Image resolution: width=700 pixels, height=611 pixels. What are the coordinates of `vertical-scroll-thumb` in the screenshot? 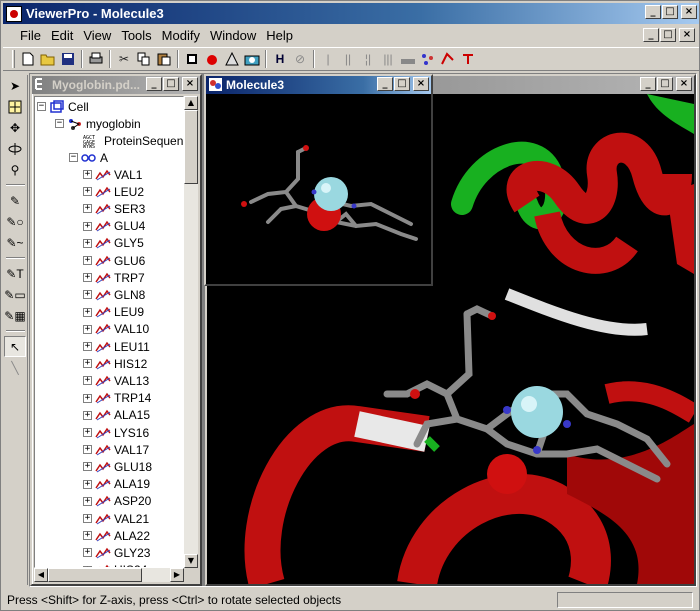 It's located at (191, 147).